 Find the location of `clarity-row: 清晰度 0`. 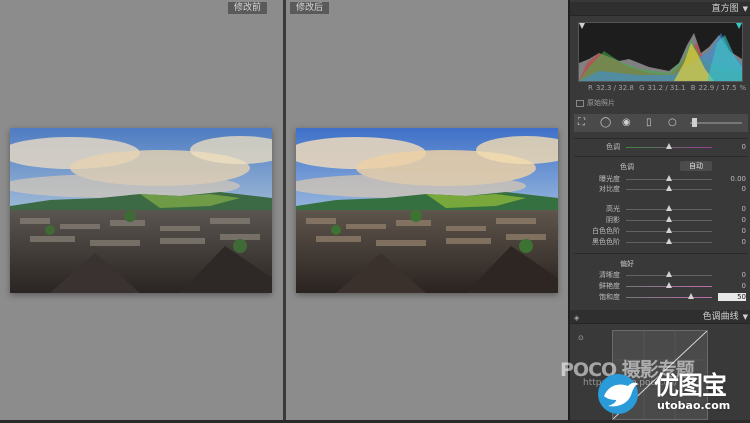

clarity-row: 清晰度 0 is located at coordinates (660, 275).